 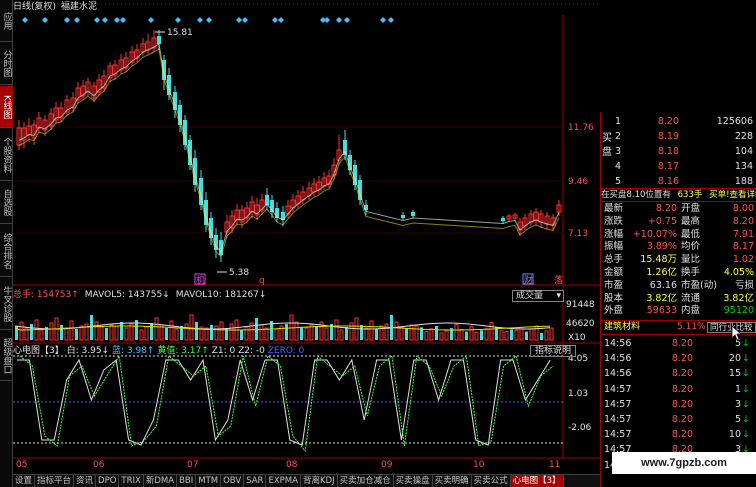 What do you see at coordinates (614, 234) in the screenshot?
I see `quote-label: 涨幅` at bounding box center [614, 234].